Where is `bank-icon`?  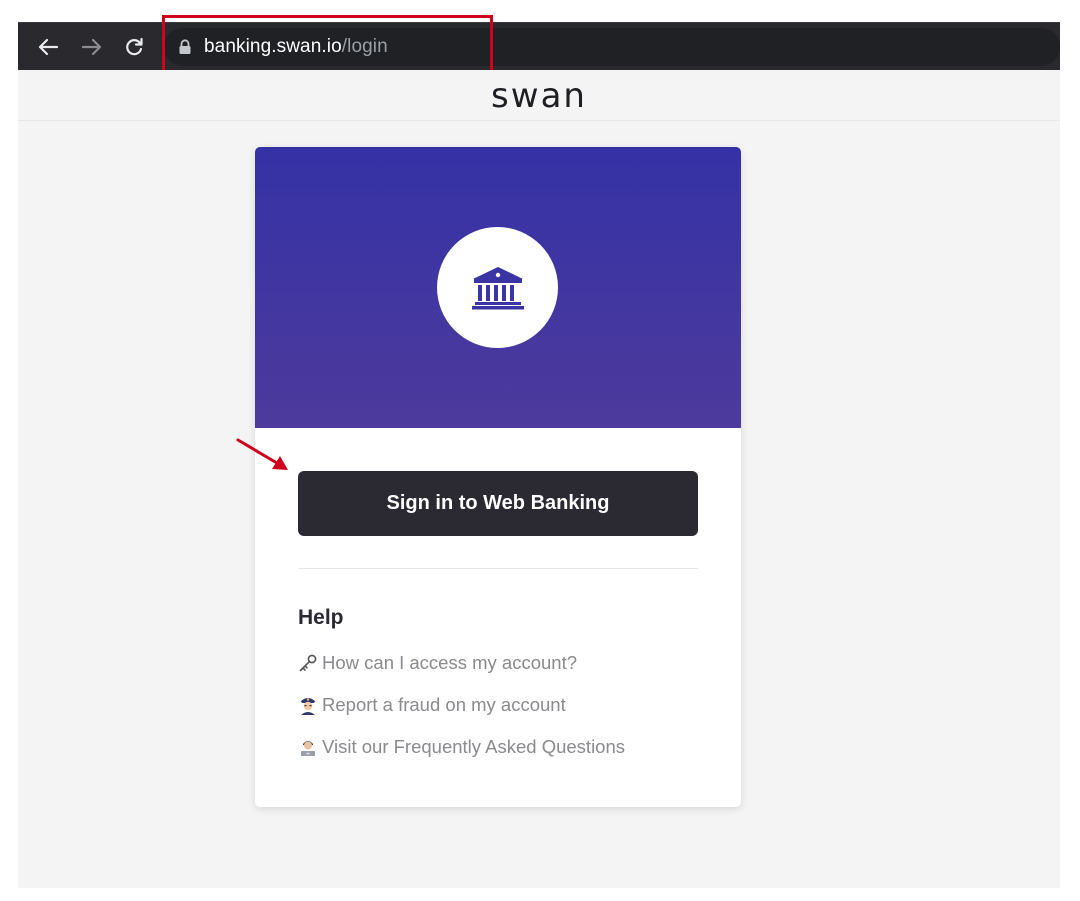
bank-icon is located at coordinates (497, 287).